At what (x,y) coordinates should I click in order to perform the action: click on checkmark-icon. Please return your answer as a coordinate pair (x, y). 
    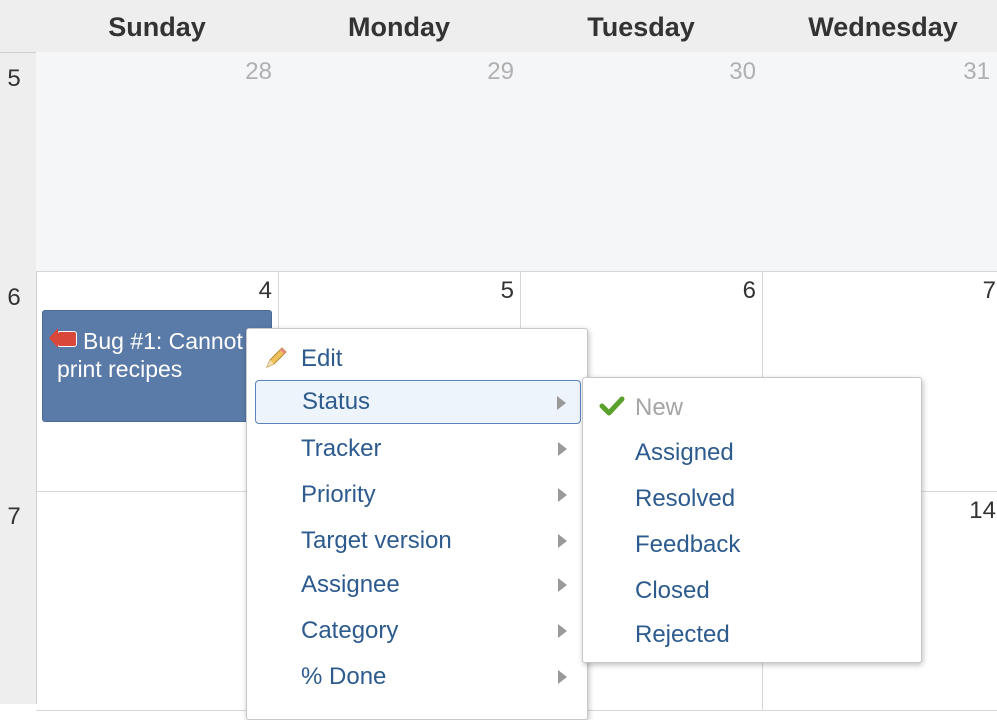
    Looking at the image, I should click on (612, 406).